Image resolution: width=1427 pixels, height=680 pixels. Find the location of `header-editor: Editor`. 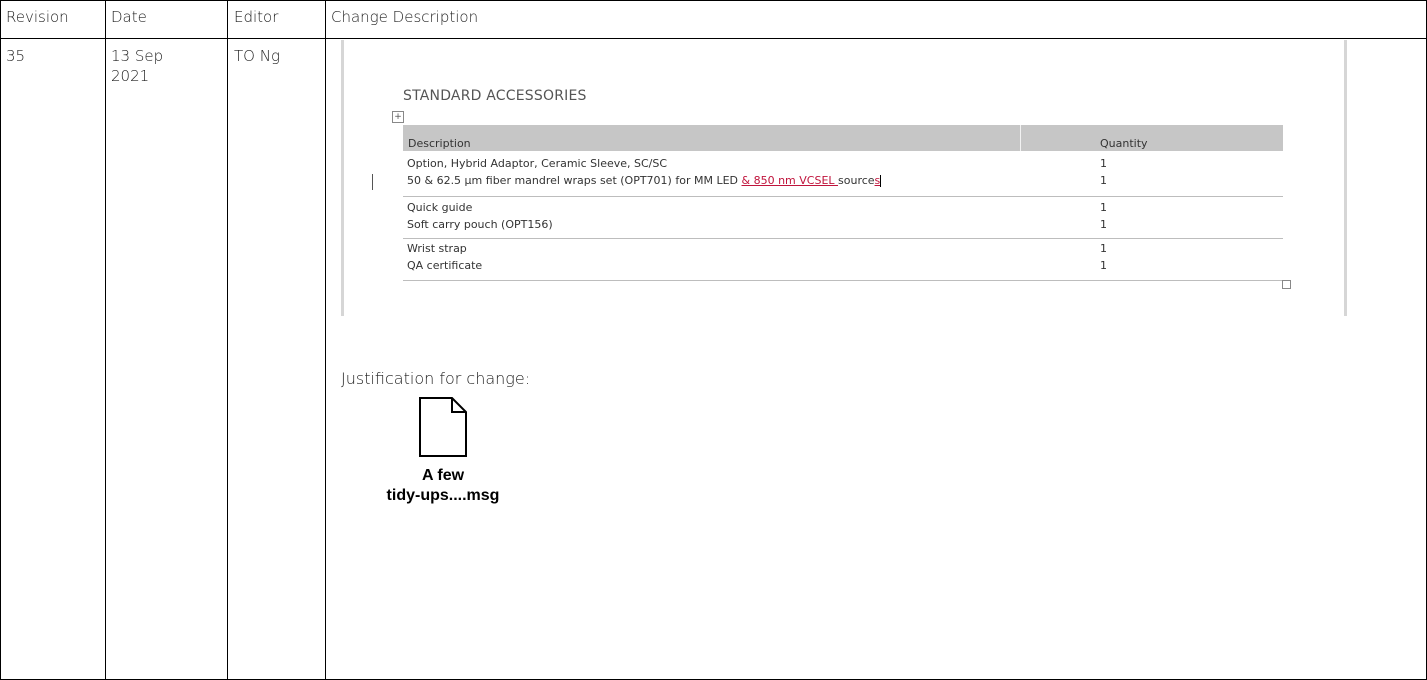

header-editor: Editor is located at coordinates (256, 17).